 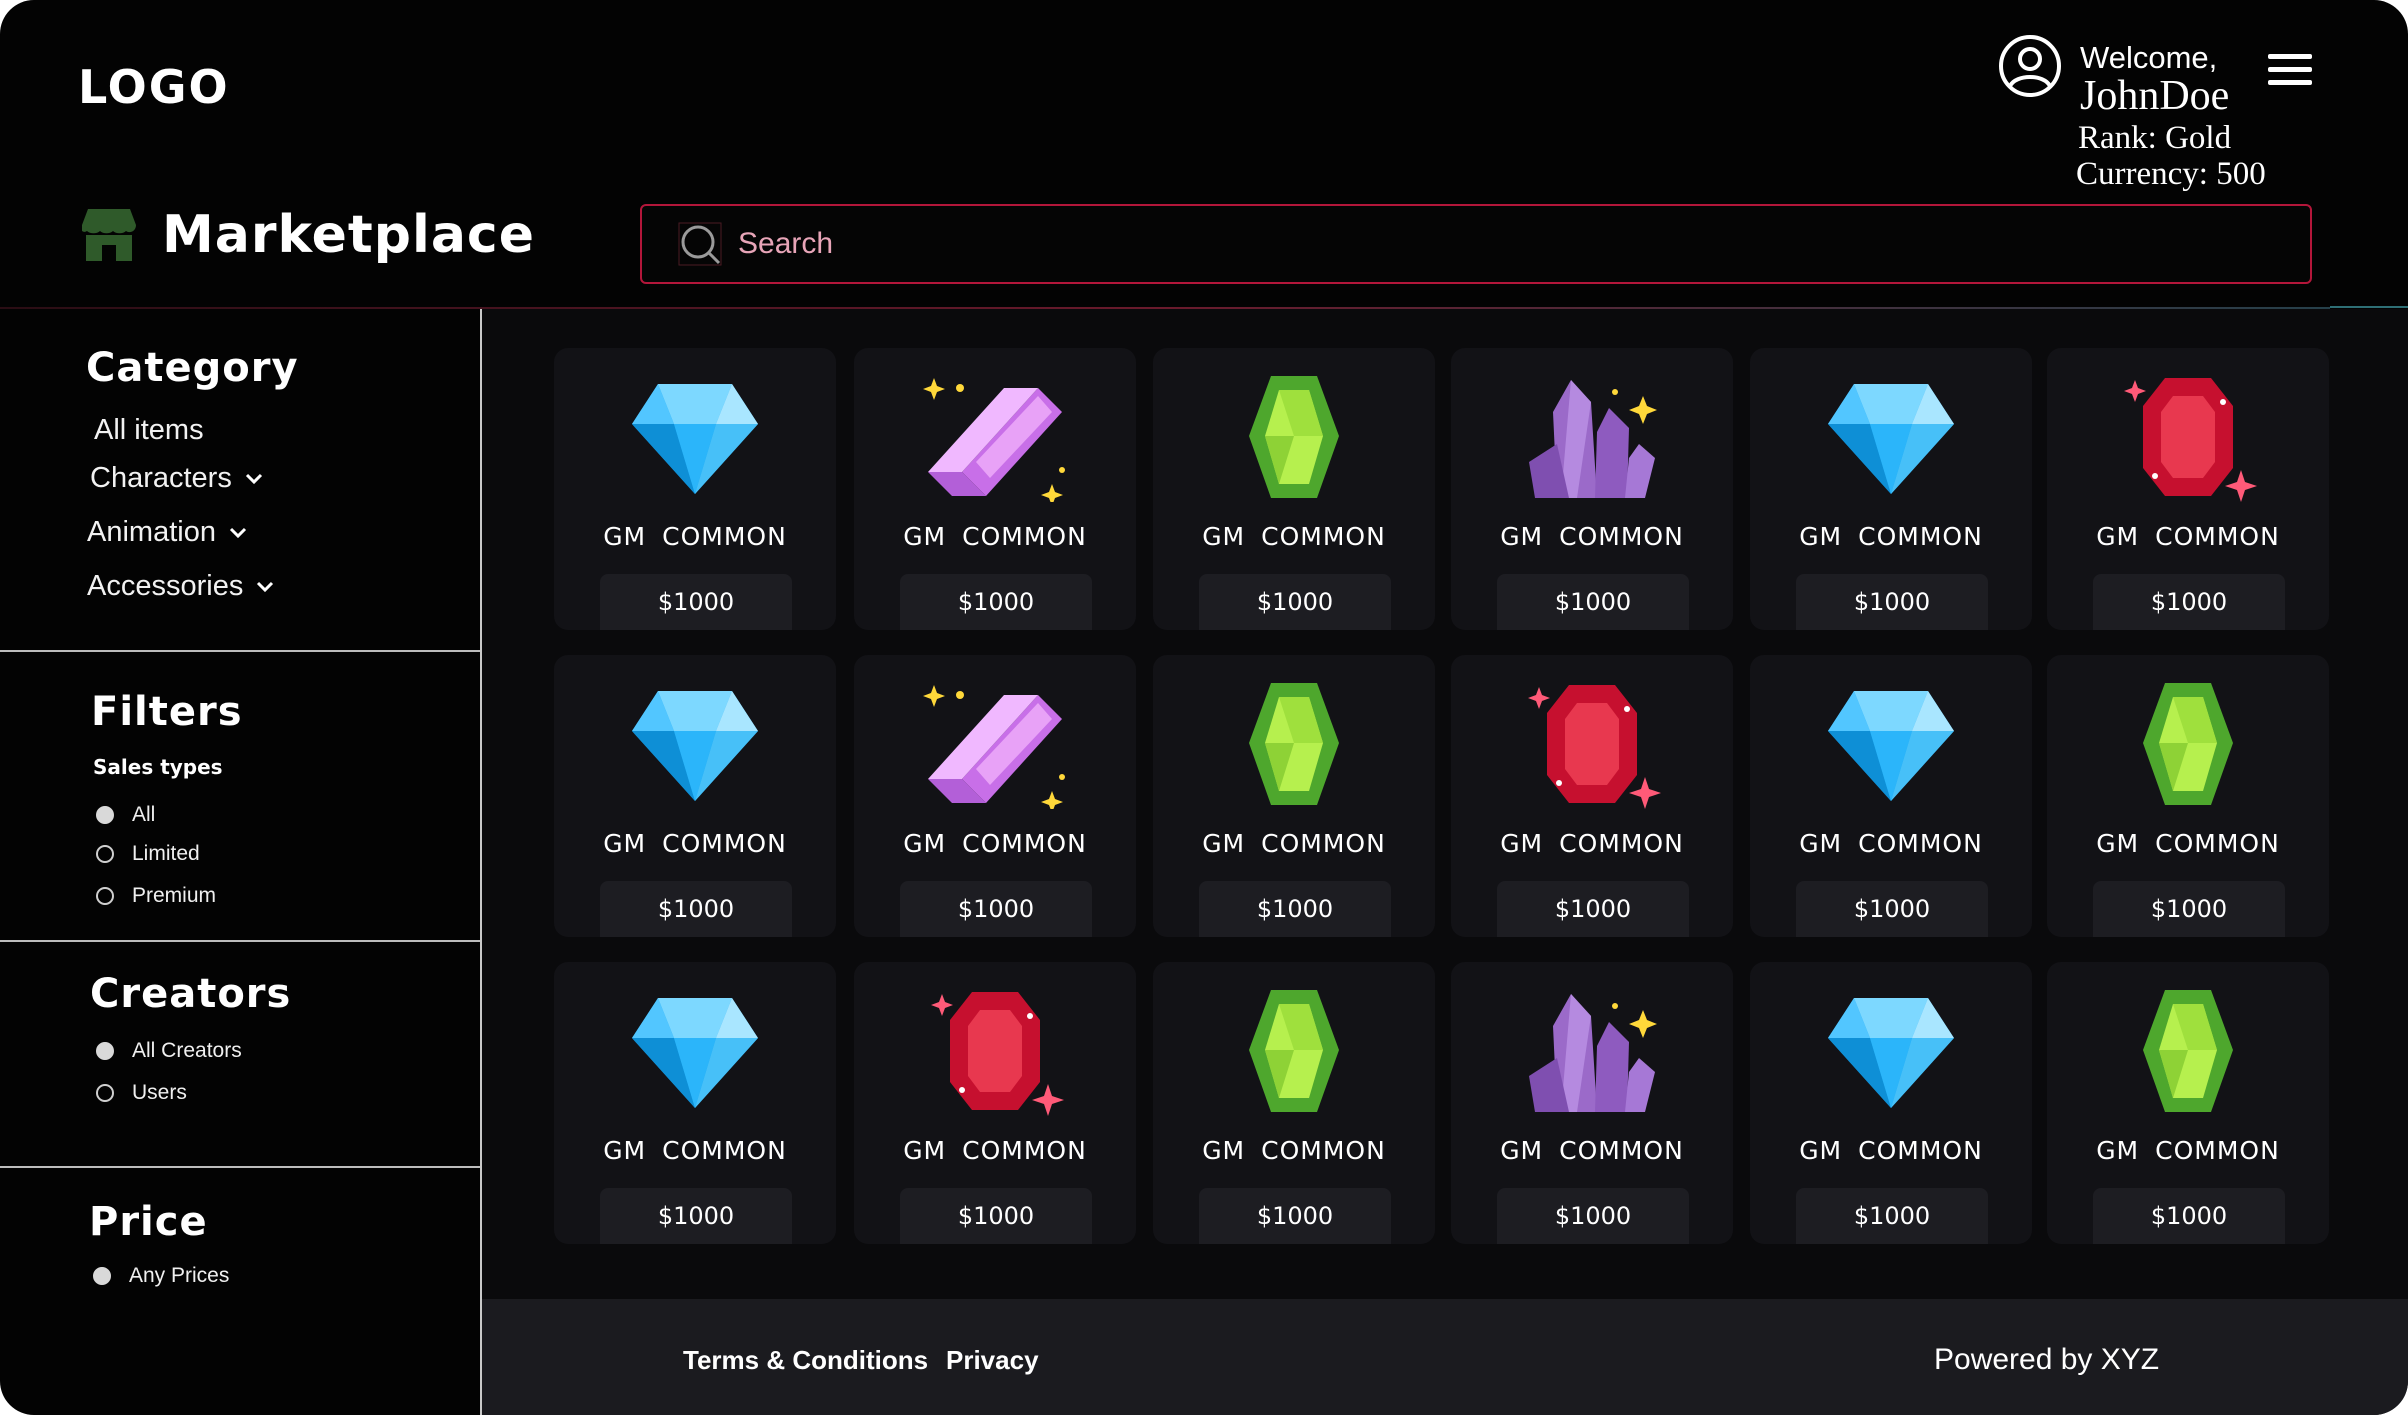 What do you see at coordinates (141, 1093) in the screenshot?
I see `creator-option-users: Users` at bounding box center [141, 1093].